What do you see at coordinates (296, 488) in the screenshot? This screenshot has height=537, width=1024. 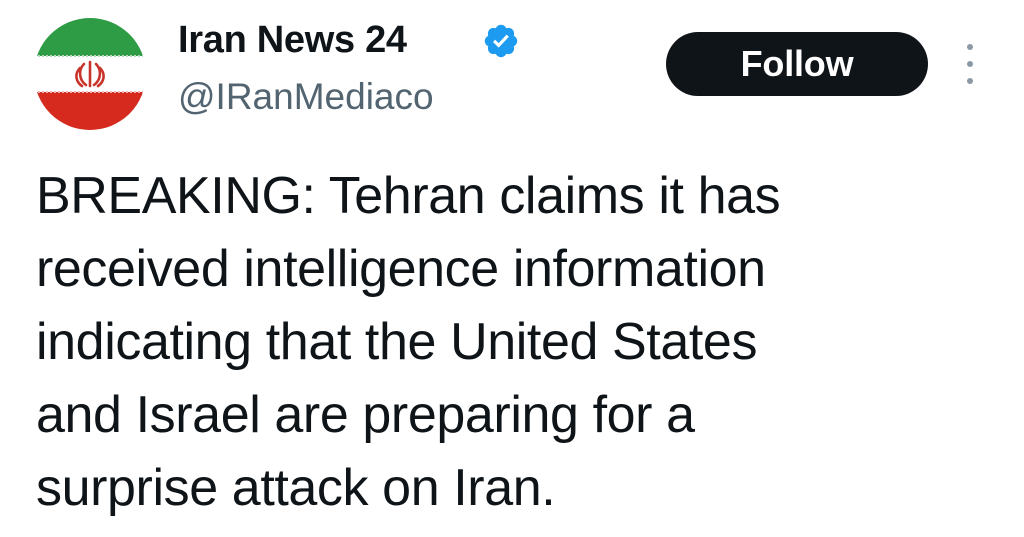 I see `tweet-text-line: surprise attack on Iran.` at bounding box center [296, 488].